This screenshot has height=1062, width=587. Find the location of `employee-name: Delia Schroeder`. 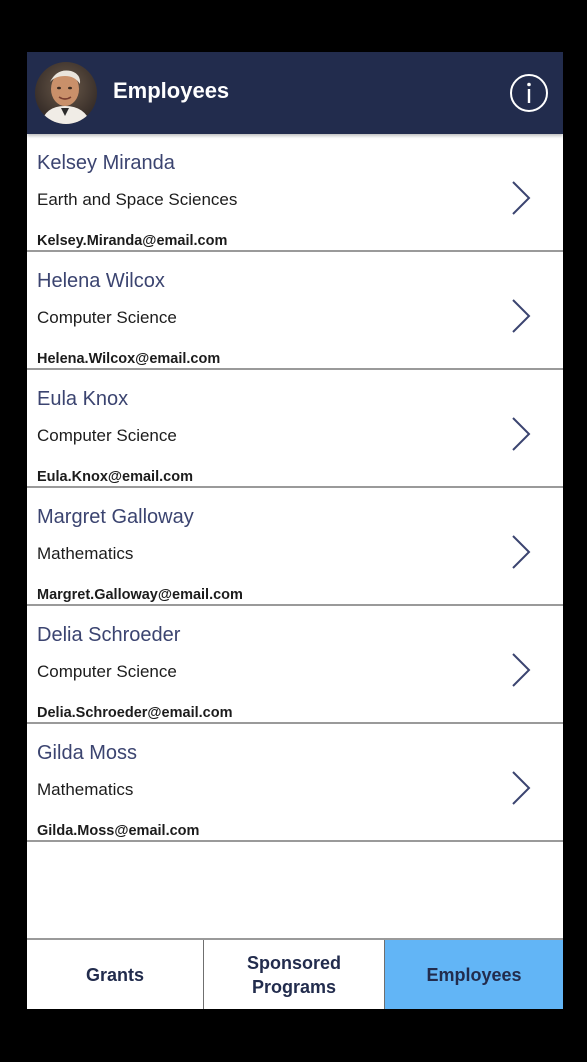

employee-name: Delia Schroeder is located at coordinates (109, 635).